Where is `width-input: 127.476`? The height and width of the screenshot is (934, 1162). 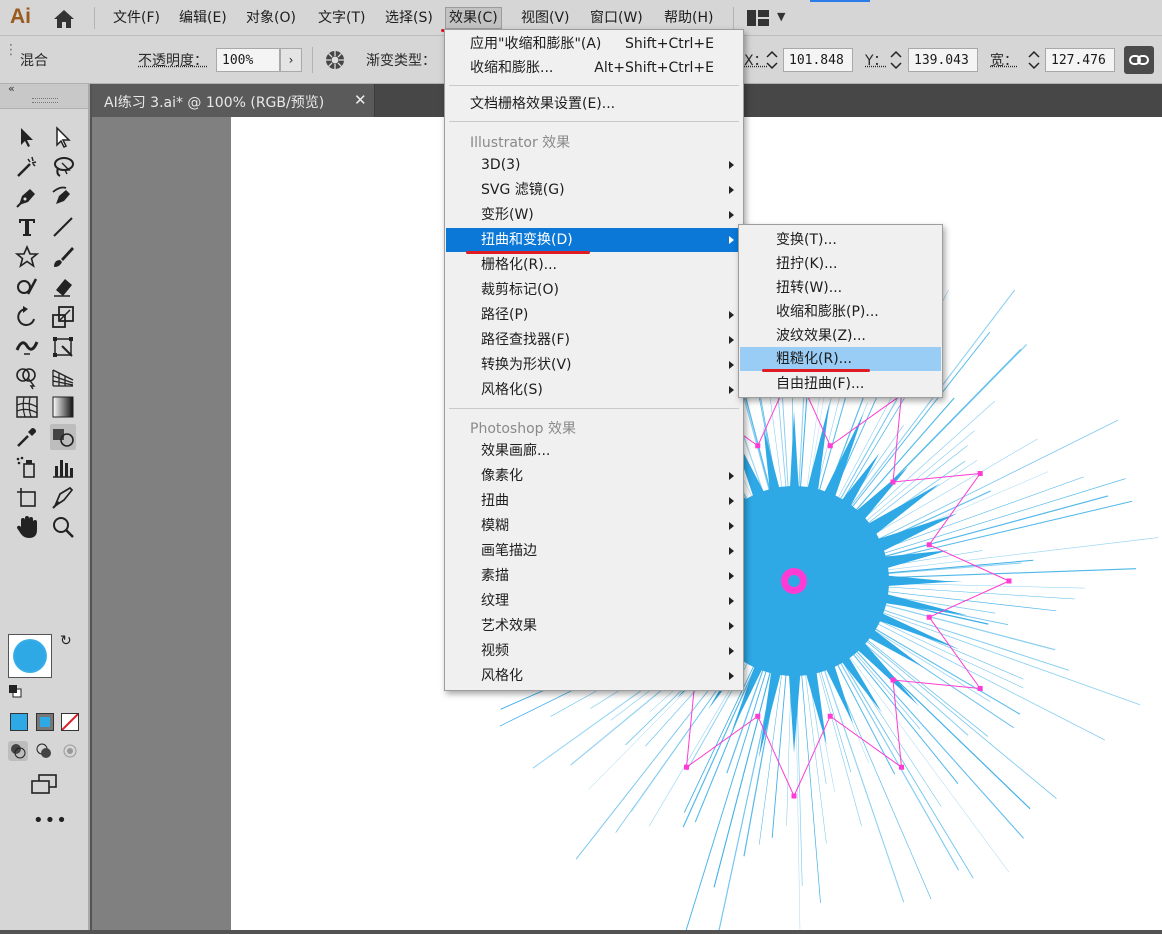 width-input: 127.476 is located at coordinates (1080, 60).